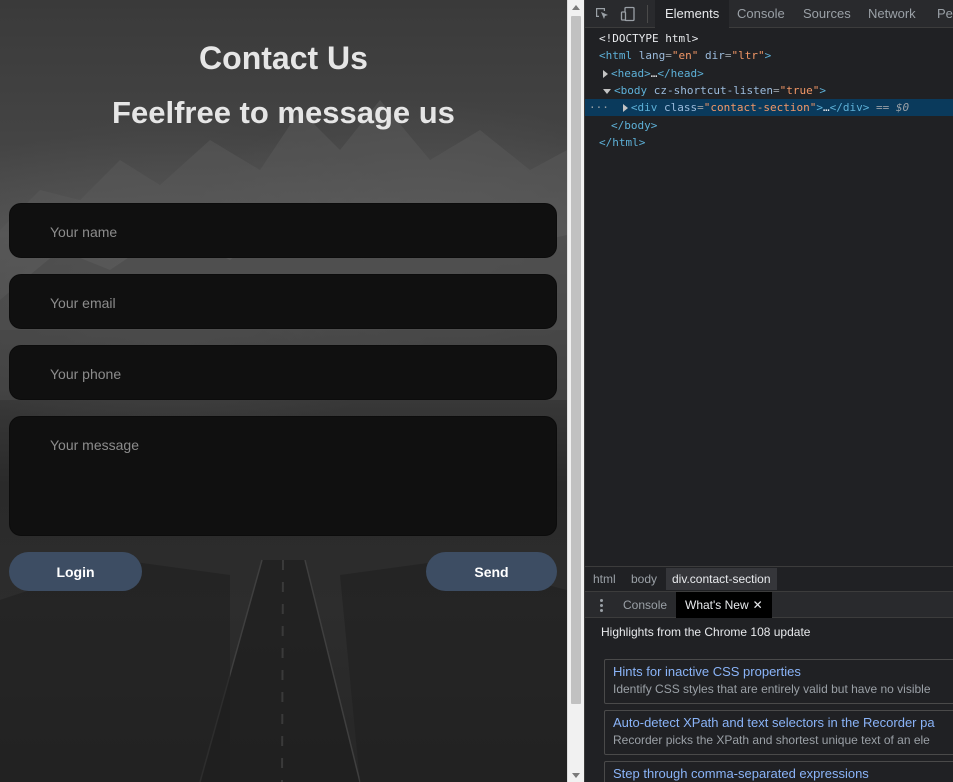 This screenshot has width=953, height=782. I want to click on breadcrumb-contact-section: div.contact-section, so click(721, 579).